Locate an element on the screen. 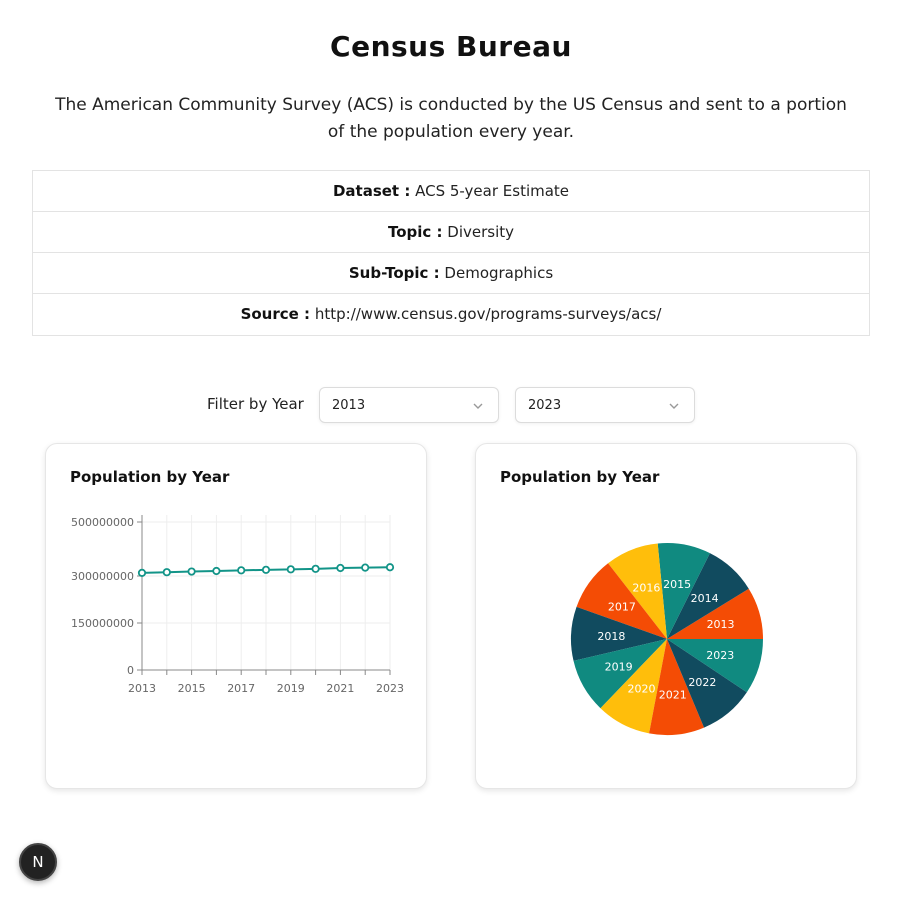 The height and width of the screenshot is (900, 902). pie-slice-label: 2016 is located at coordinates (646, 587).